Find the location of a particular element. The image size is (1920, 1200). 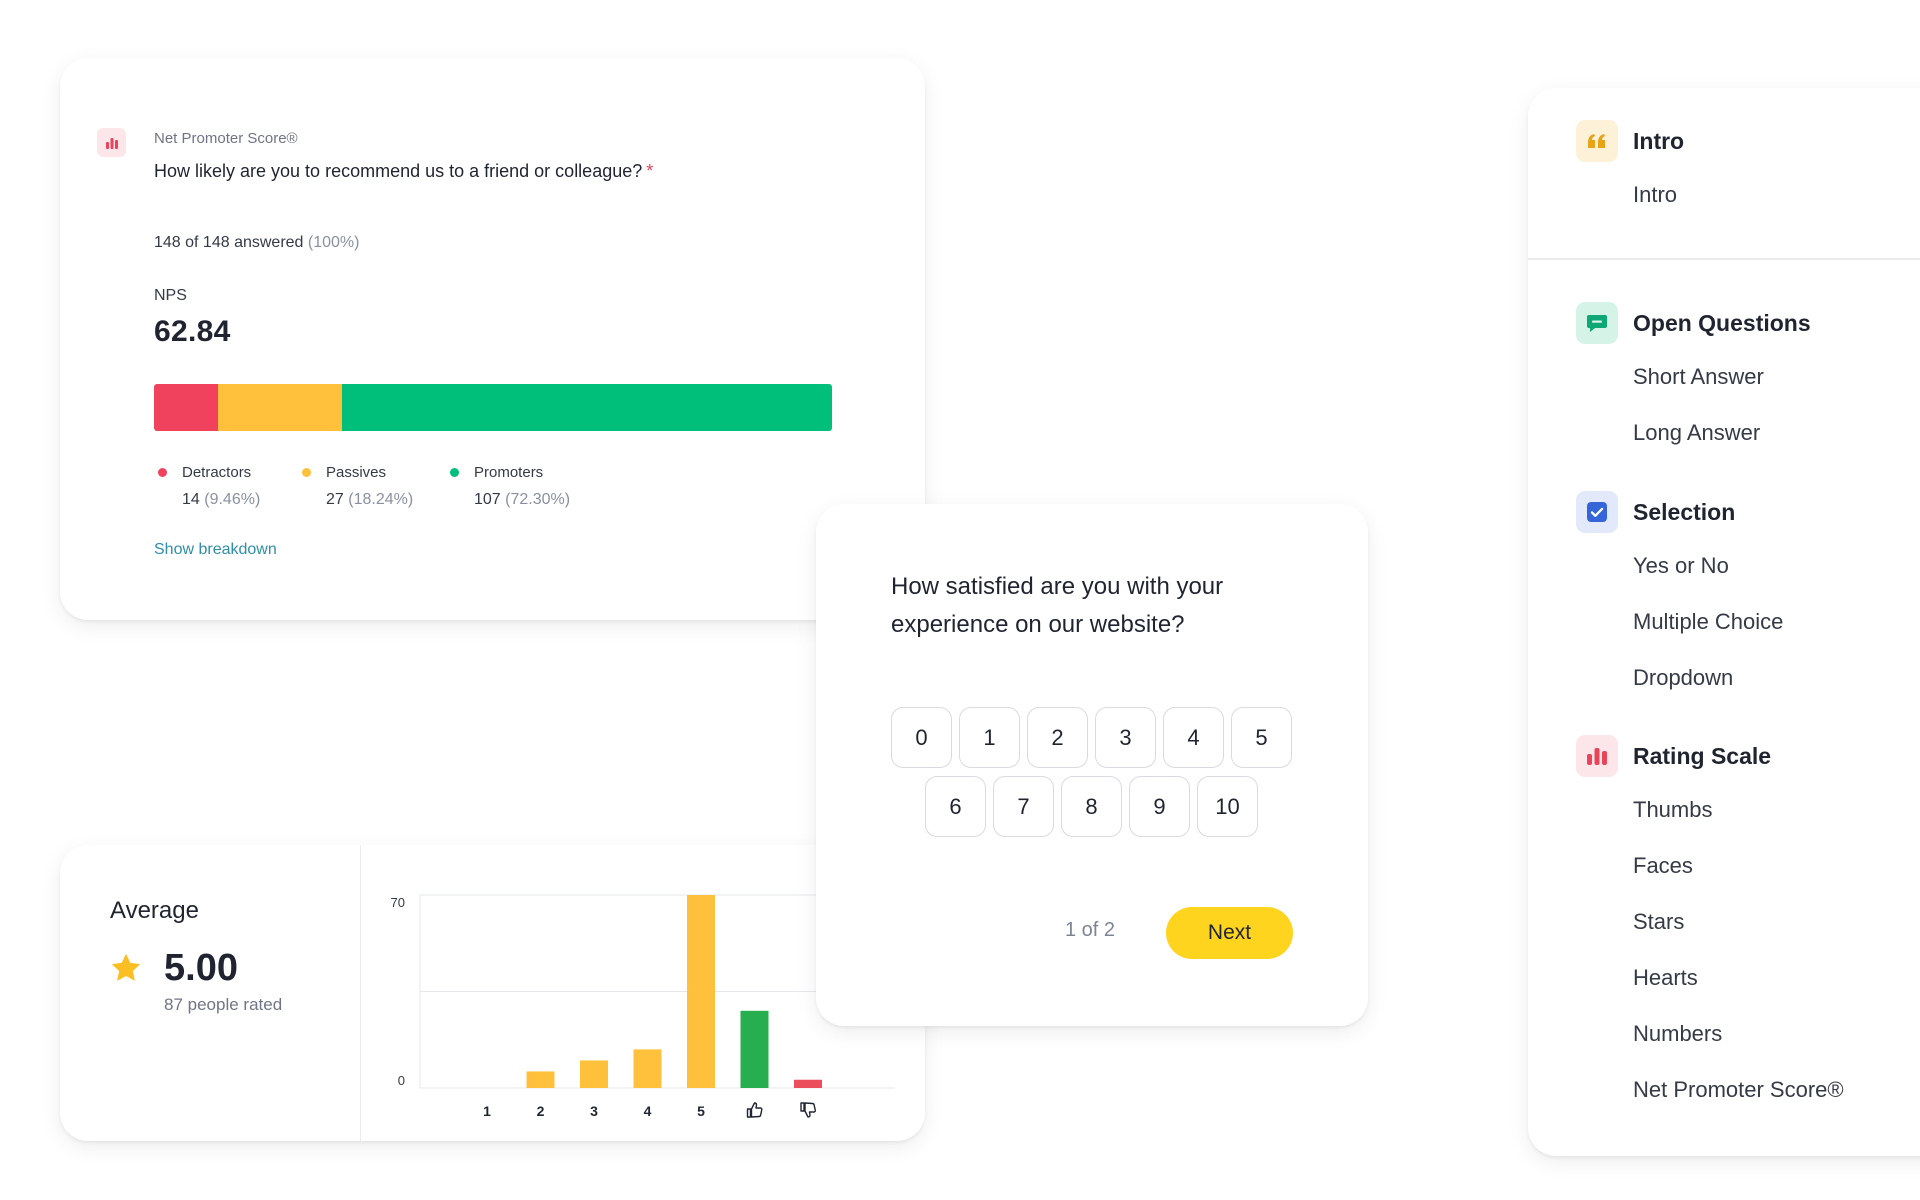

rating-option-5: 5 is located at coordinates (1261, 737).